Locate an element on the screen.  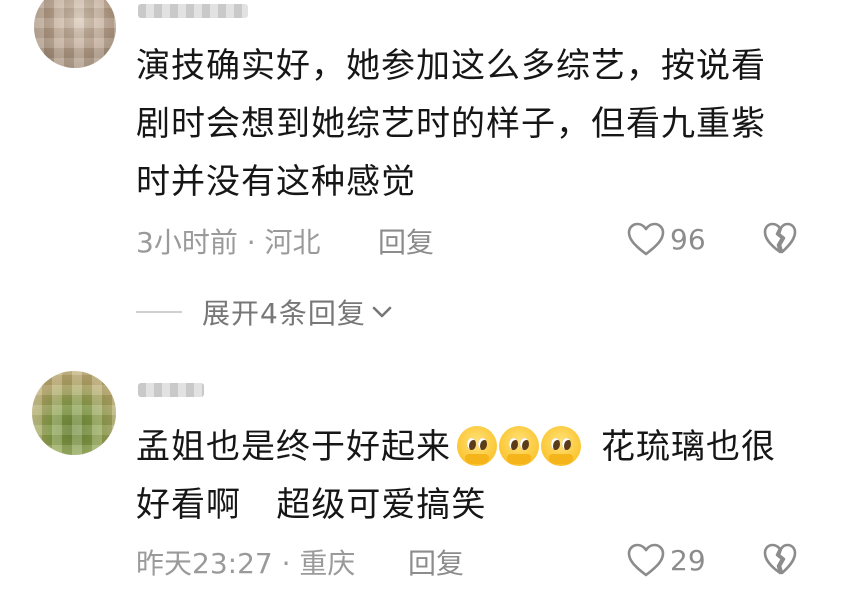
comment-text-segment: 孟姐也是终于好起来 is located at coordinates (293, 447).